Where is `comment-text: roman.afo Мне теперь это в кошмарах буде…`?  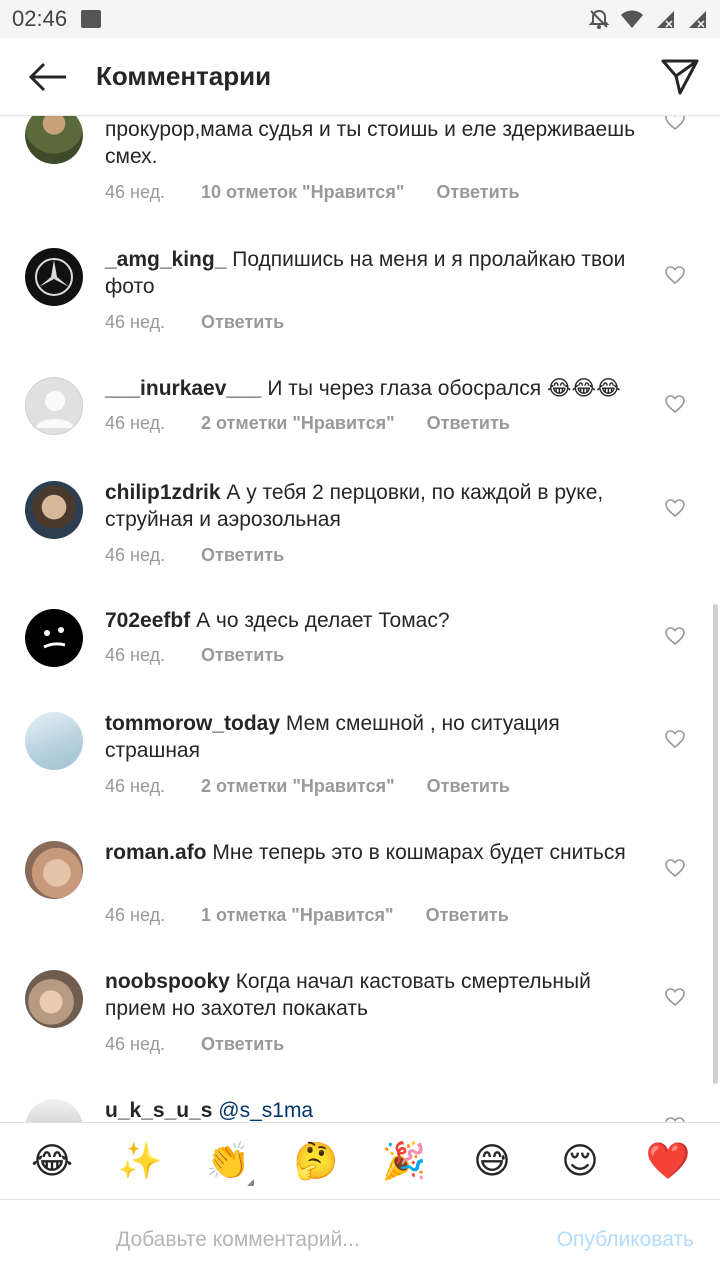
comment-text: roman.afo Мне теперь это в кошмарах буде… is located at coordinates (375, 852).